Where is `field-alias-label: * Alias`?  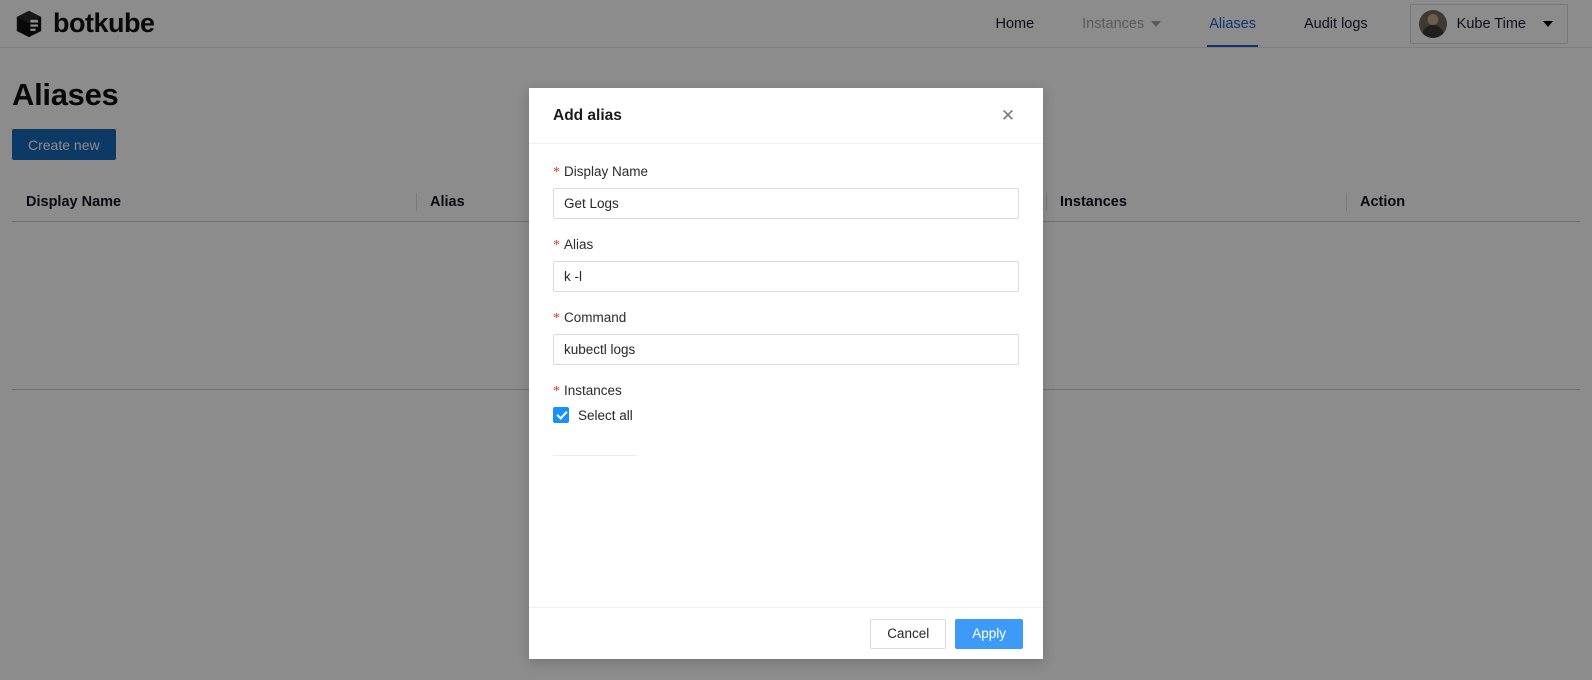
field-alias-label: * Alias is located at coordinates (786, 245).